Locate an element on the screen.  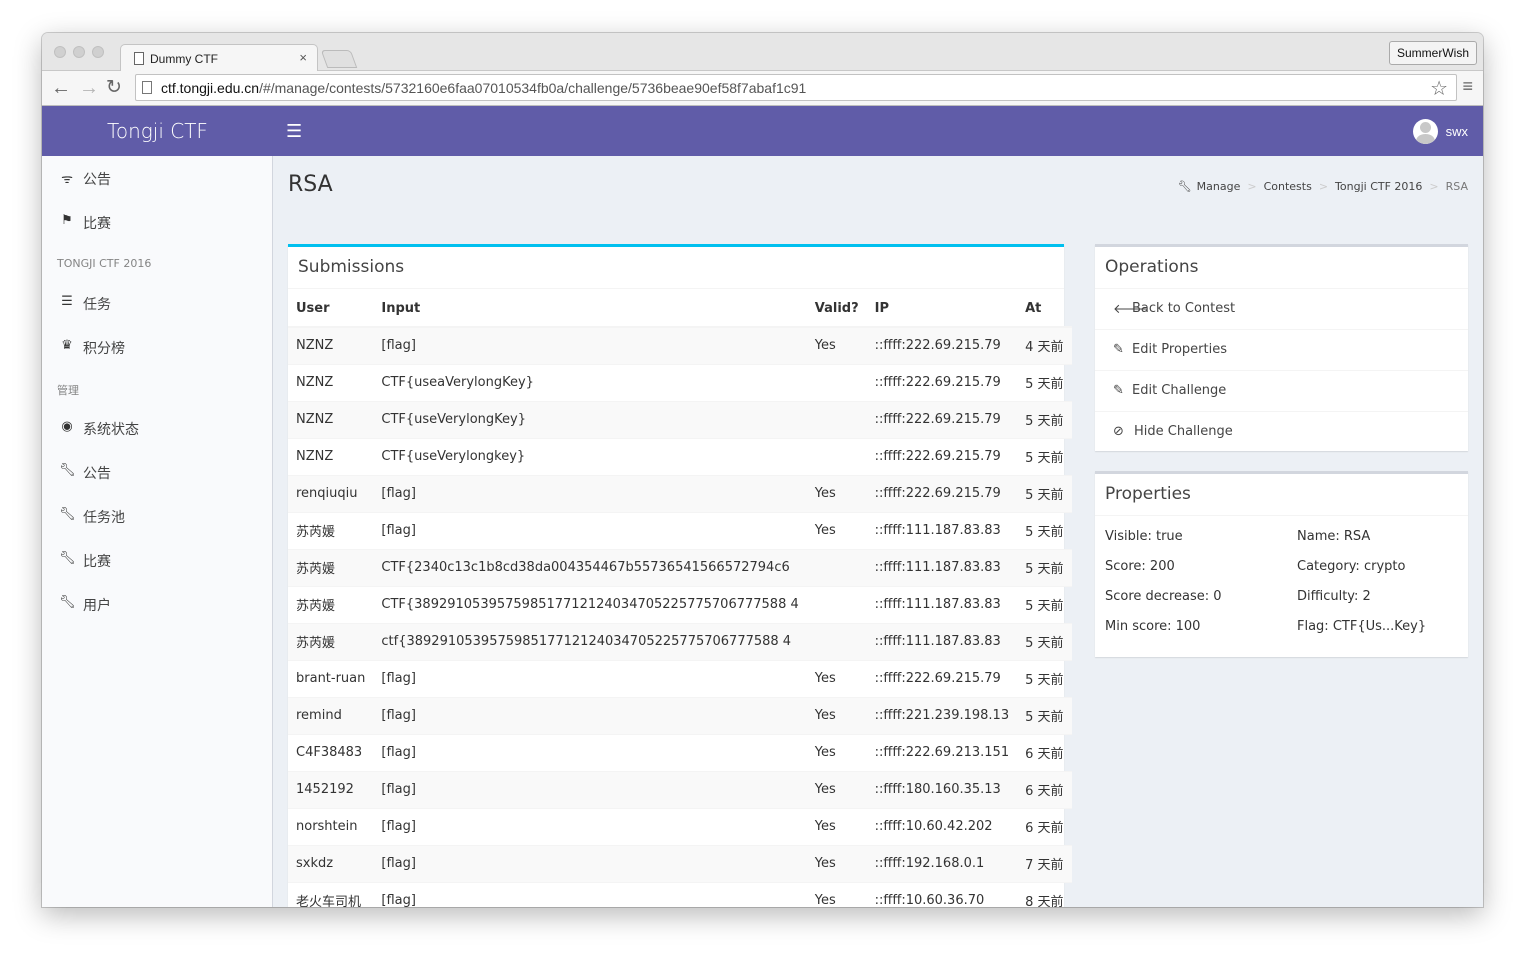
column-header: Valid? is located at coordinates (836, 309).